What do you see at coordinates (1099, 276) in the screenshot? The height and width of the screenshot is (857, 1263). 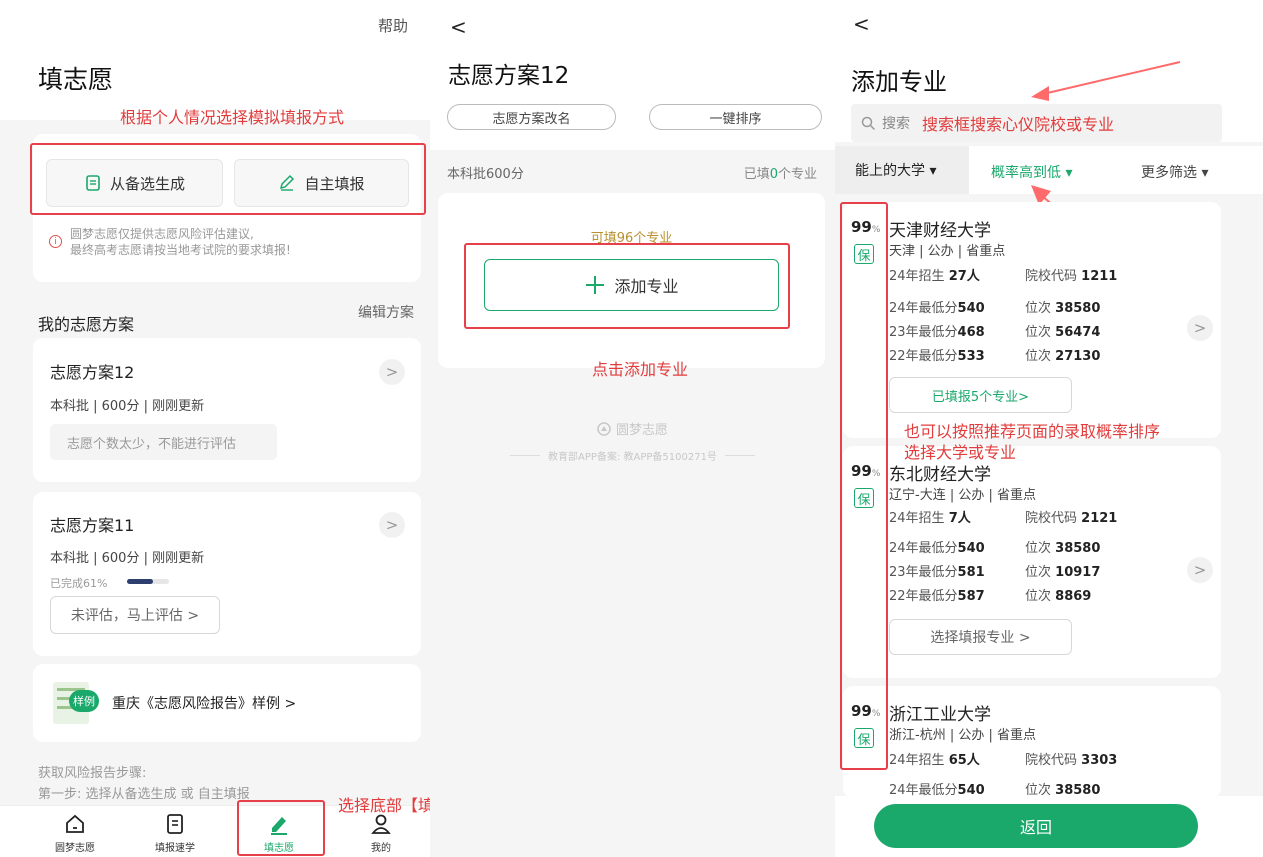 I see `code-value: 1211` at bounding box center [1099, 276].